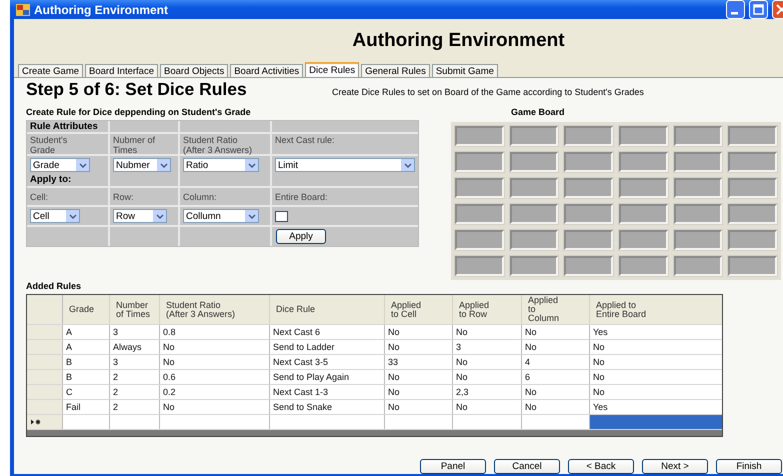 Image resolution: width=783 pixels, height=476 pixels. I want to click on window-title: Authoring Environment, so click(101, 9).